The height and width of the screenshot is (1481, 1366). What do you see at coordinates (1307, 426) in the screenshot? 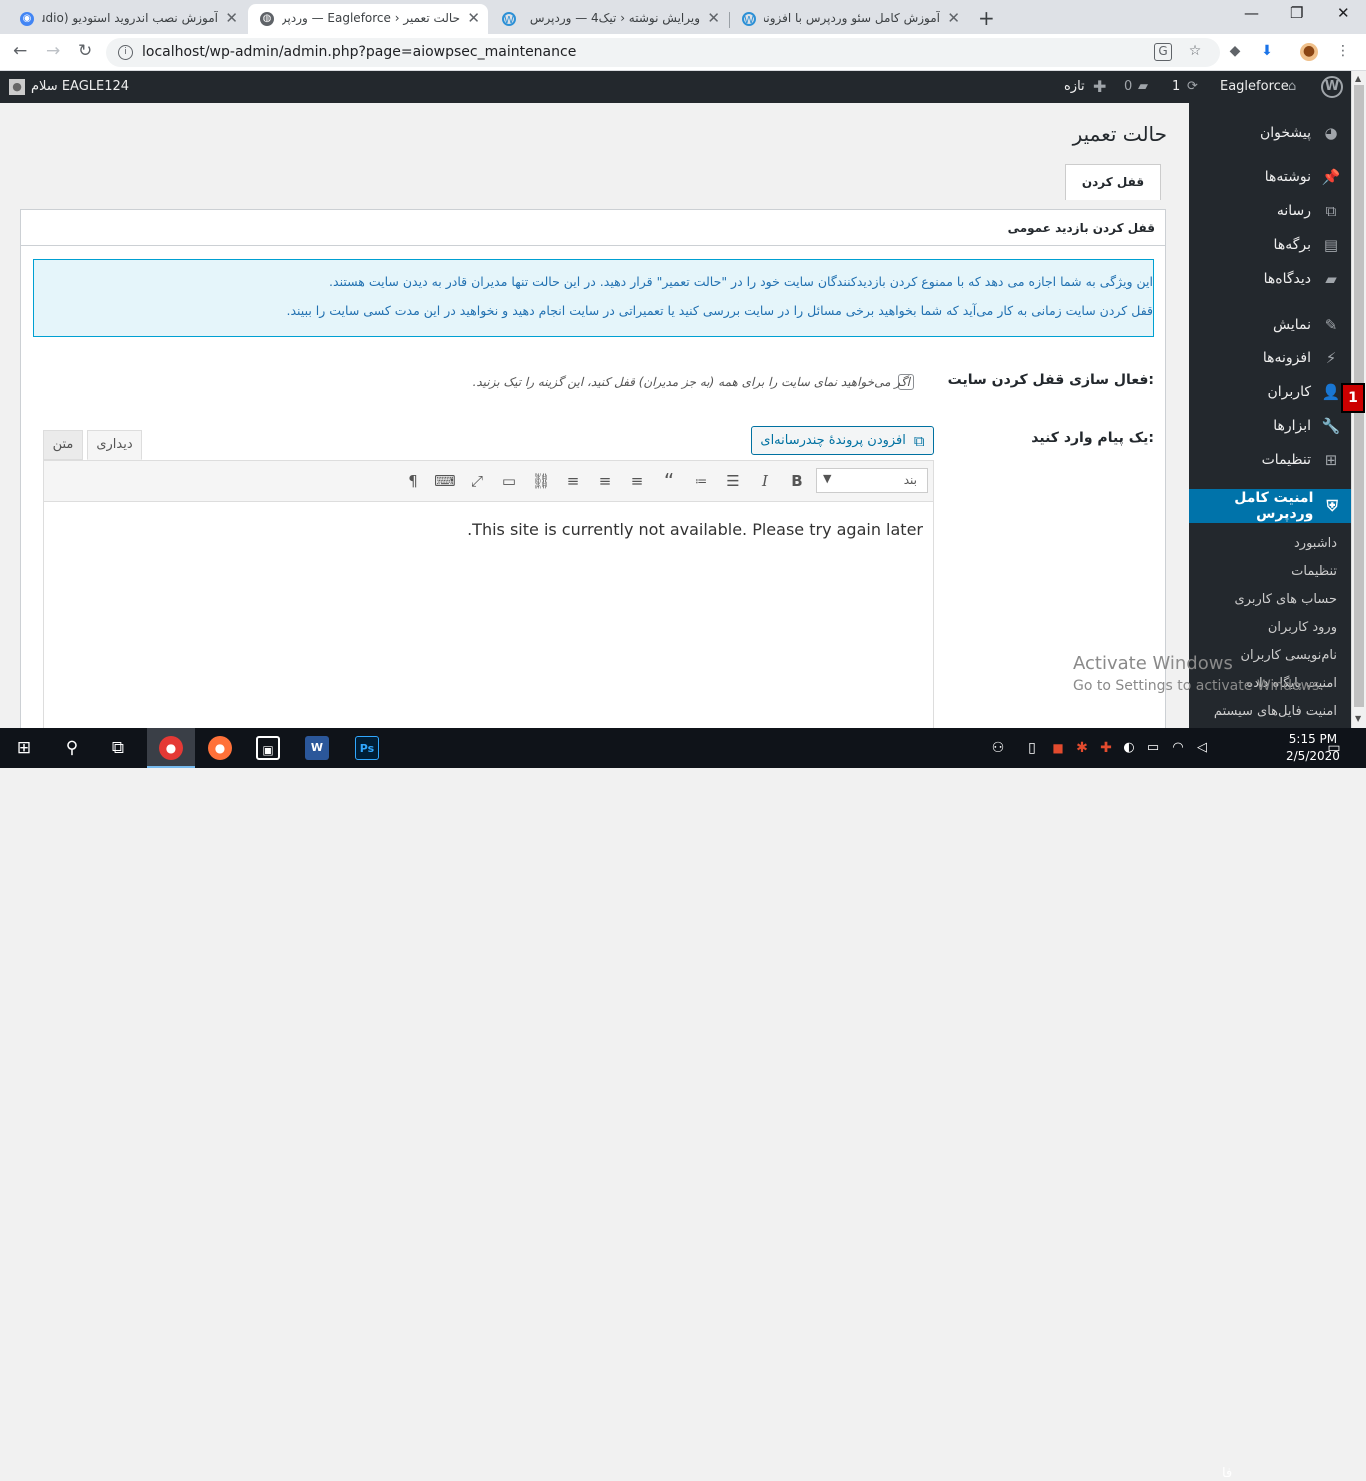
I see `sidebar-item-tools: 🔧 ابزارها` at bounding box center [1307, 426].